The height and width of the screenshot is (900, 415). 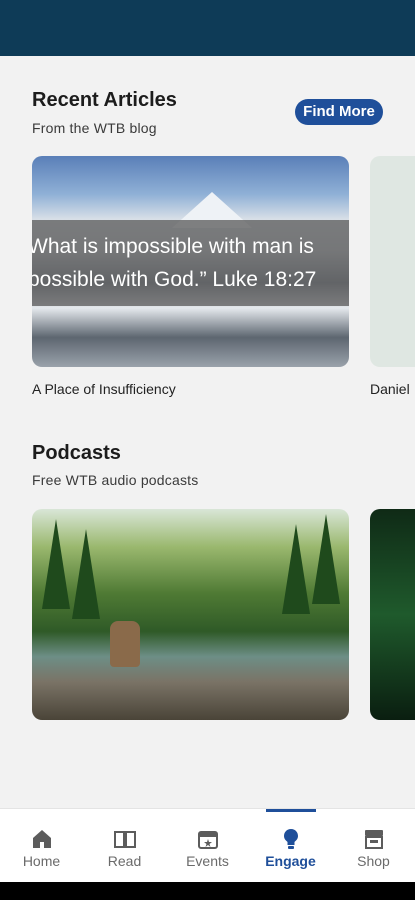 What do you see at coordinates (174, 279) in the screenshot?
I see `quote-line-2: possible with God.” Luke 18:27` at bounding box center [174, 279].